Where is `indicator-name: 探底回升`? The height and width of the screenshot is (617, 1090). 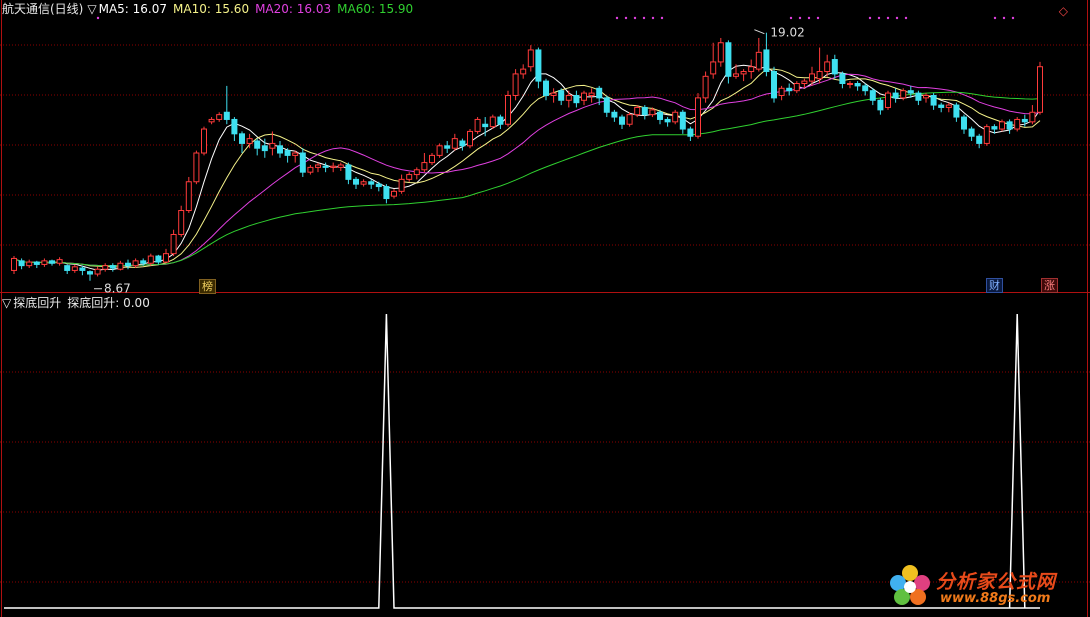
indicator-name: 探底回升 is located at coordinates (37, 303).